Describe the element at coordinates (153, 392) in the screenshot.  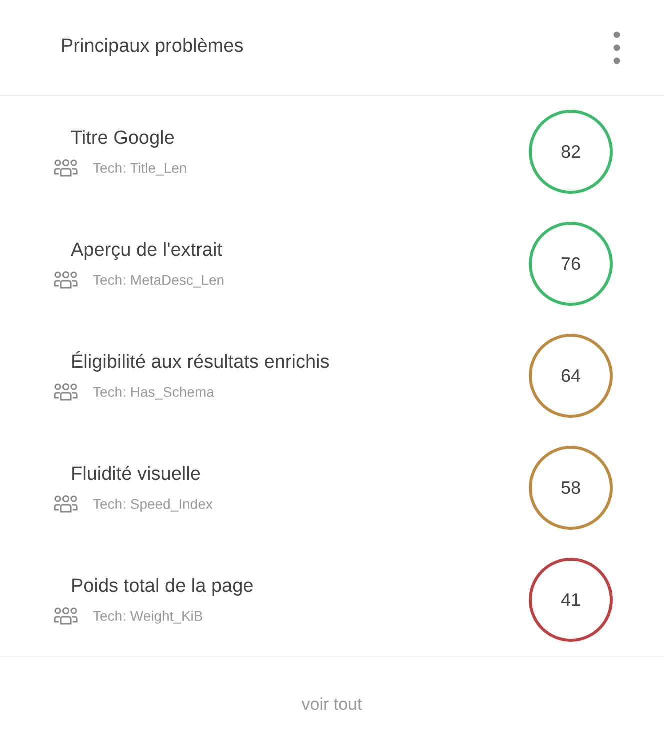
I see `tech-label: Tech: Has_Schema` at that location.